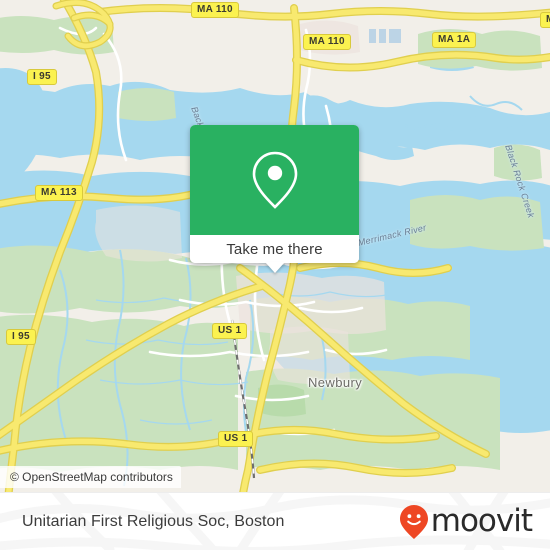  I want to click on popup-action-row: Take me there, so click(274, 254).